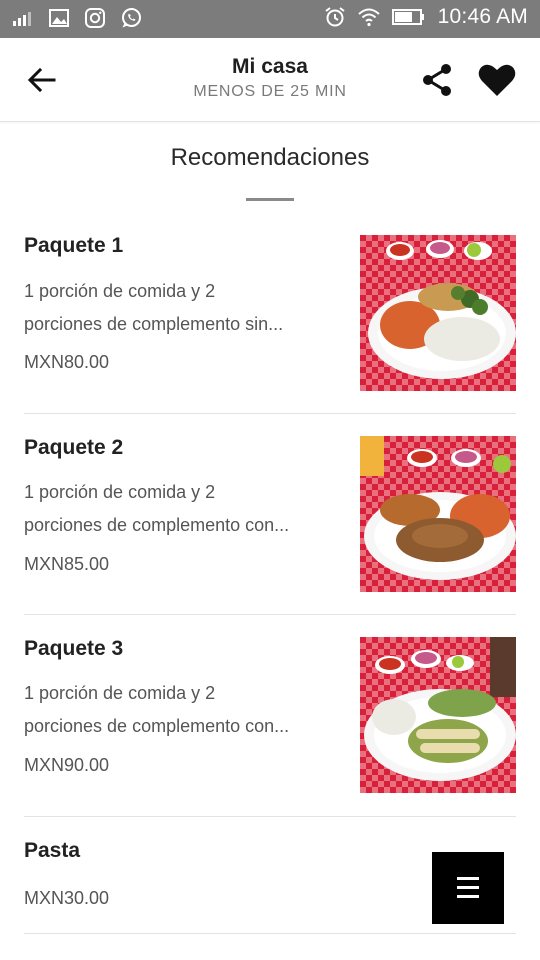  I want to click on whatsapp-icon, so click(131, 18).